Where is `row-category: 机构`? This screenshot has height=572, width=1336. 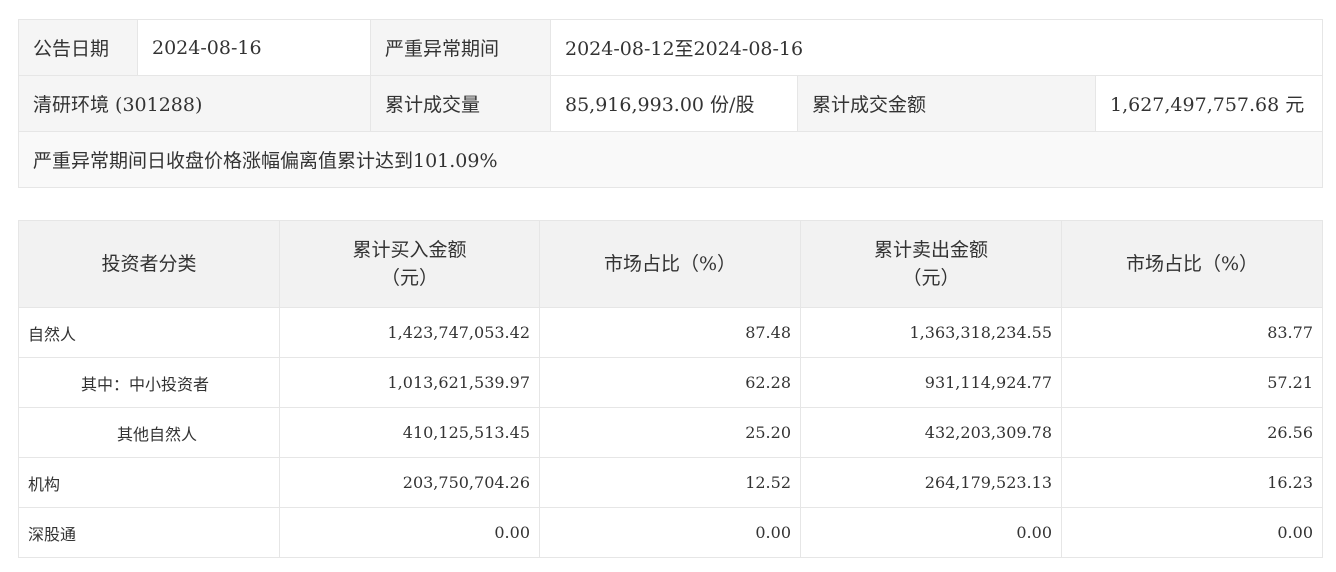 row-category: 机构 is located at coordinates (149, 482).